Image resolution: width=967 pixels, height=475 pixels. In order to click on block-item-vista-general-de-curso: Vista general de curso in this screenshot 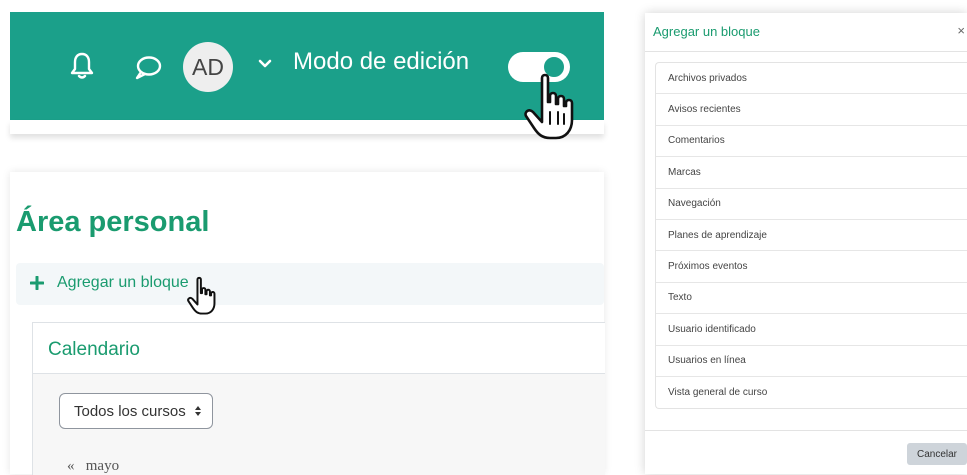, I will do `click(811, 392)`.